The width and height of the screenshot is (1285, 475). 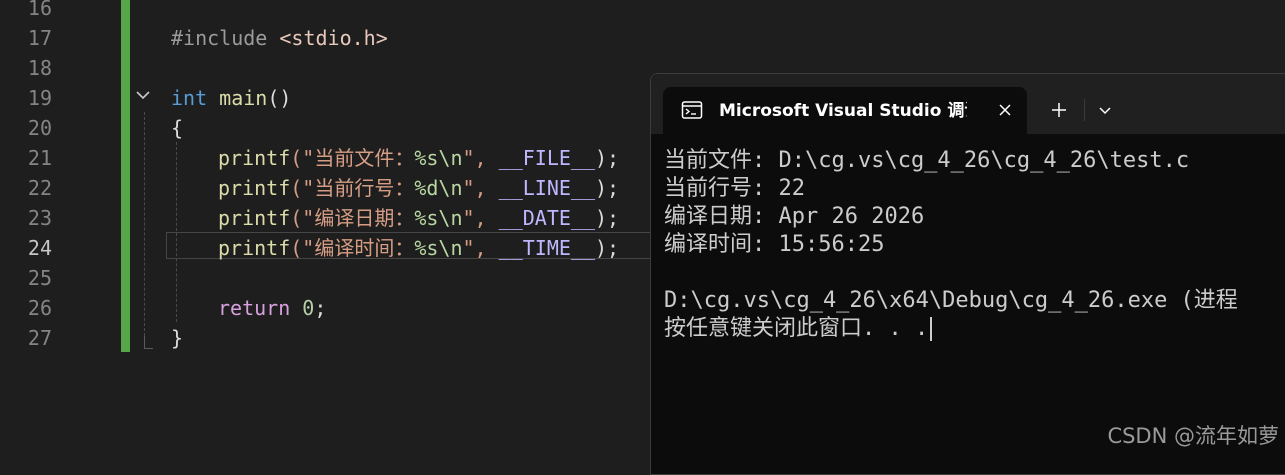 What do you see at coordinates (546, 158) in the screenshot?
I see `macro: __FILE__` at bounding box center [546, 158].